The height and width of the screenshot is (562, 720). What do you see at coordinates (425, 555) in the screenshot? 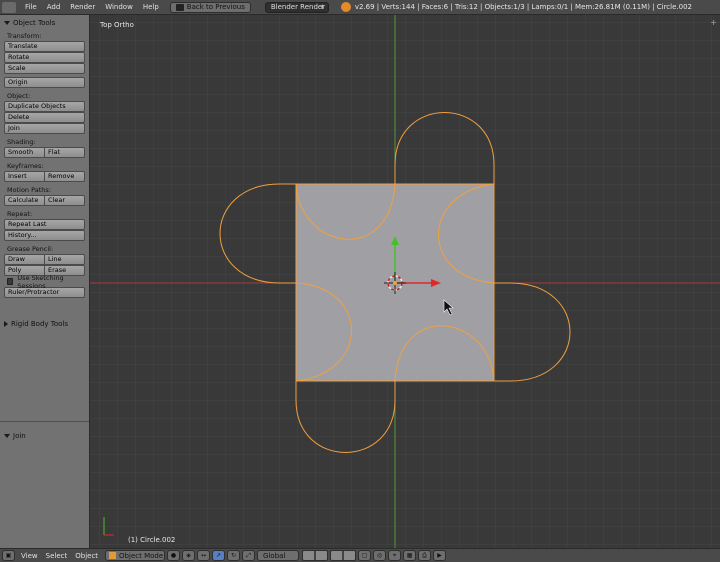
I see `render-preview-icon: ⎙` at bounding box center [425, 555].